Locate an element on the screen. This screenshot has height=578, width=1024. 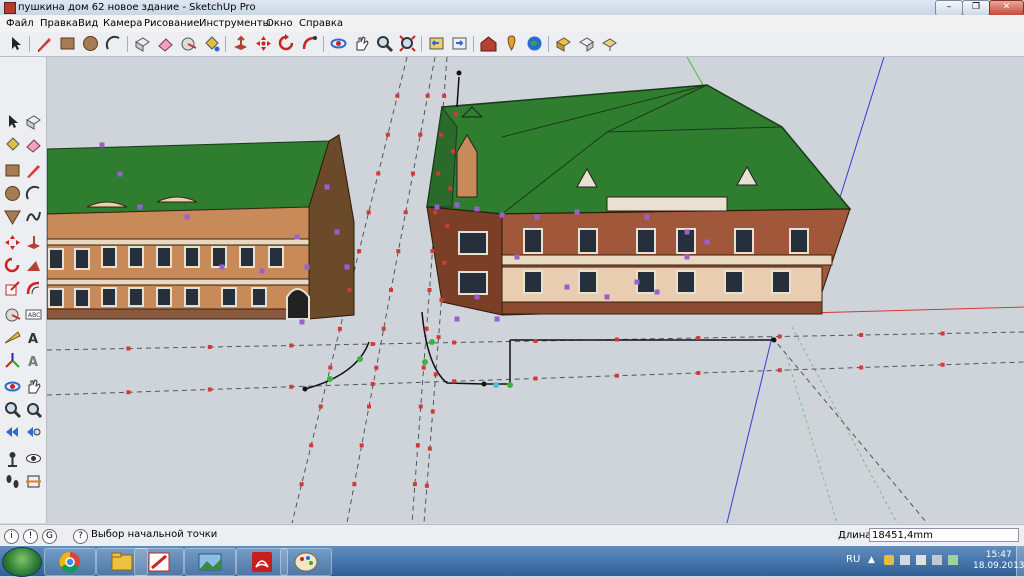
keyboard-language: RU is located at coordinates (853, 559).